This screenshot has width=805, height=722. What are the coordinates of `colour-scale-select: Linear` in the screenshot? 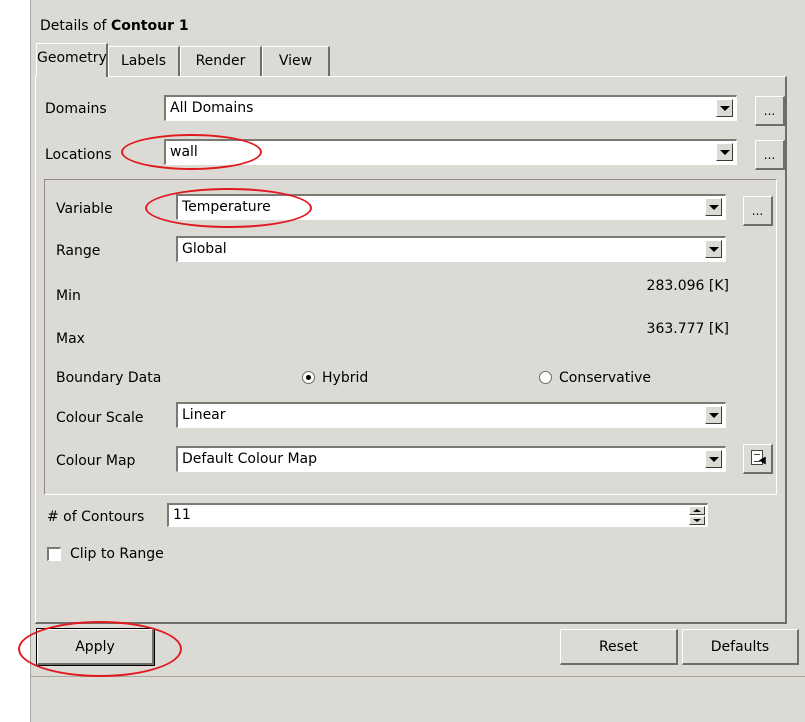 It's located at (451, 415).